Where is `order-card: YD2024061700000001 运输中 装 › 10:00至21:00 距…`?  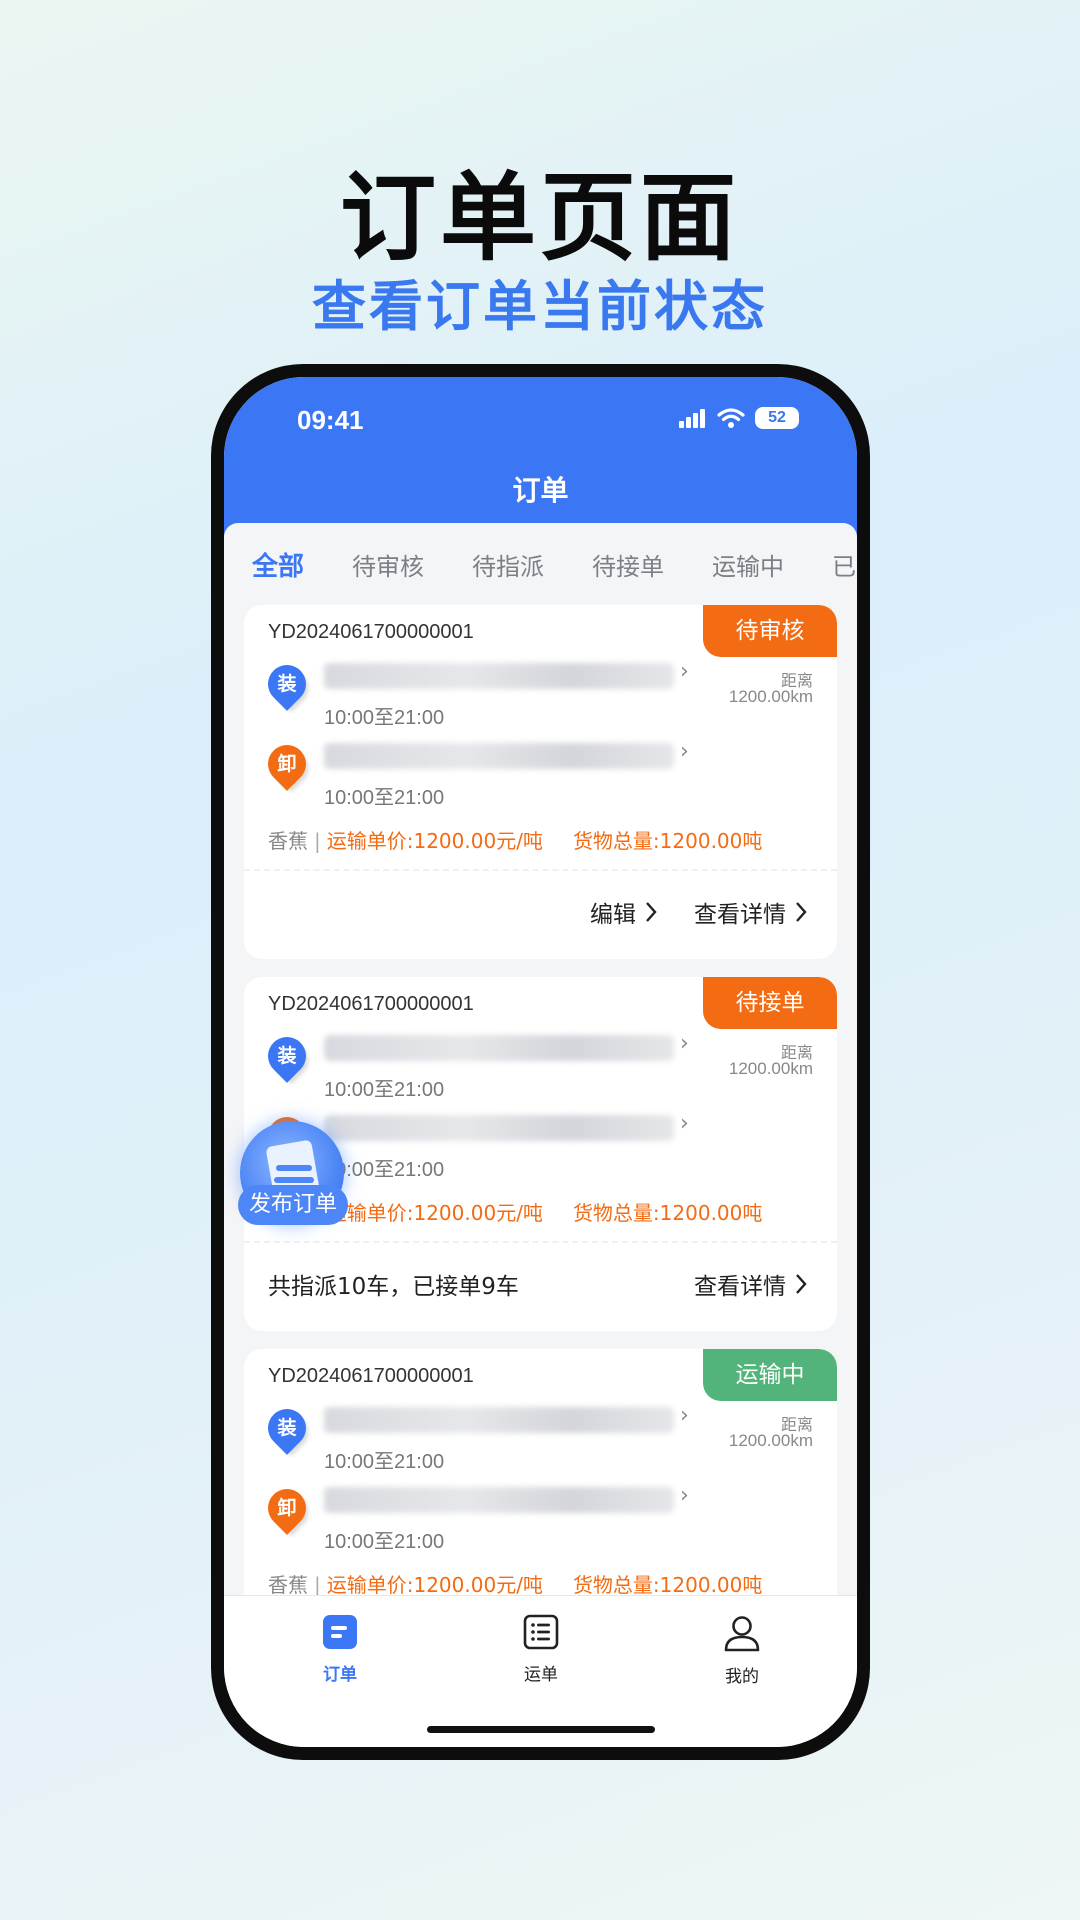 order-card: YD2024061700000001 运输中 装 › 10:00至21:00 距… is located at coordinates (540, 1472).